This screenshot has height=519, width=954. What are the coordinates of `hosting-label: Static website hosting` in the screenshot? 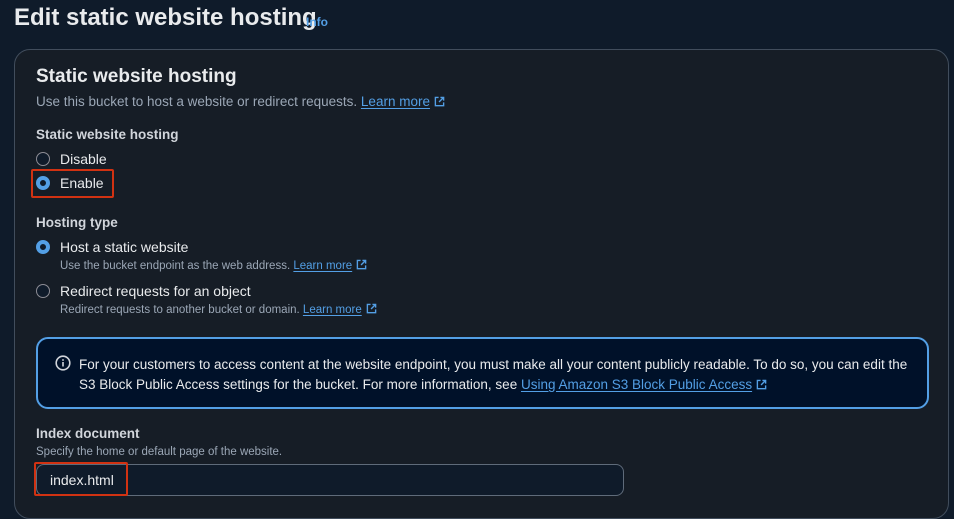 It's located at (107, 134).